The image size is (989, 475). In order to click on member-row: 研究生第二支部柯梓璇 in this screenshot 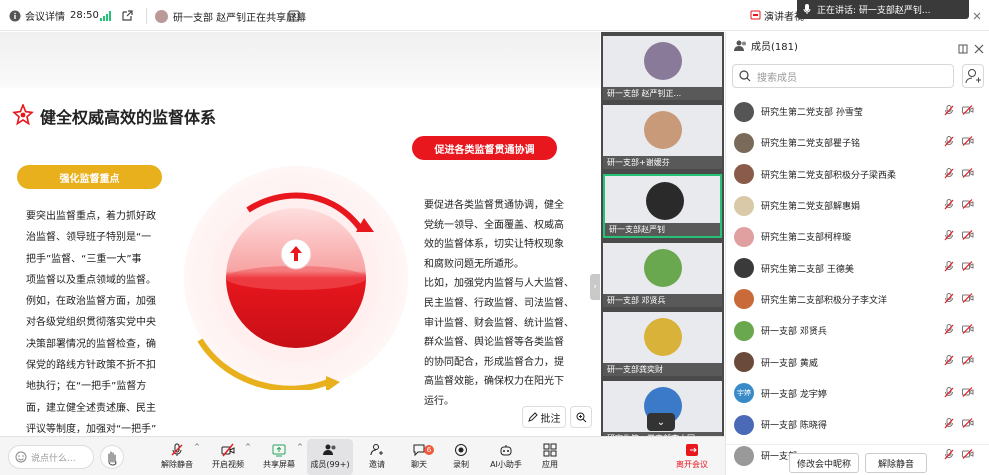, I will do `click(857, 236)`.